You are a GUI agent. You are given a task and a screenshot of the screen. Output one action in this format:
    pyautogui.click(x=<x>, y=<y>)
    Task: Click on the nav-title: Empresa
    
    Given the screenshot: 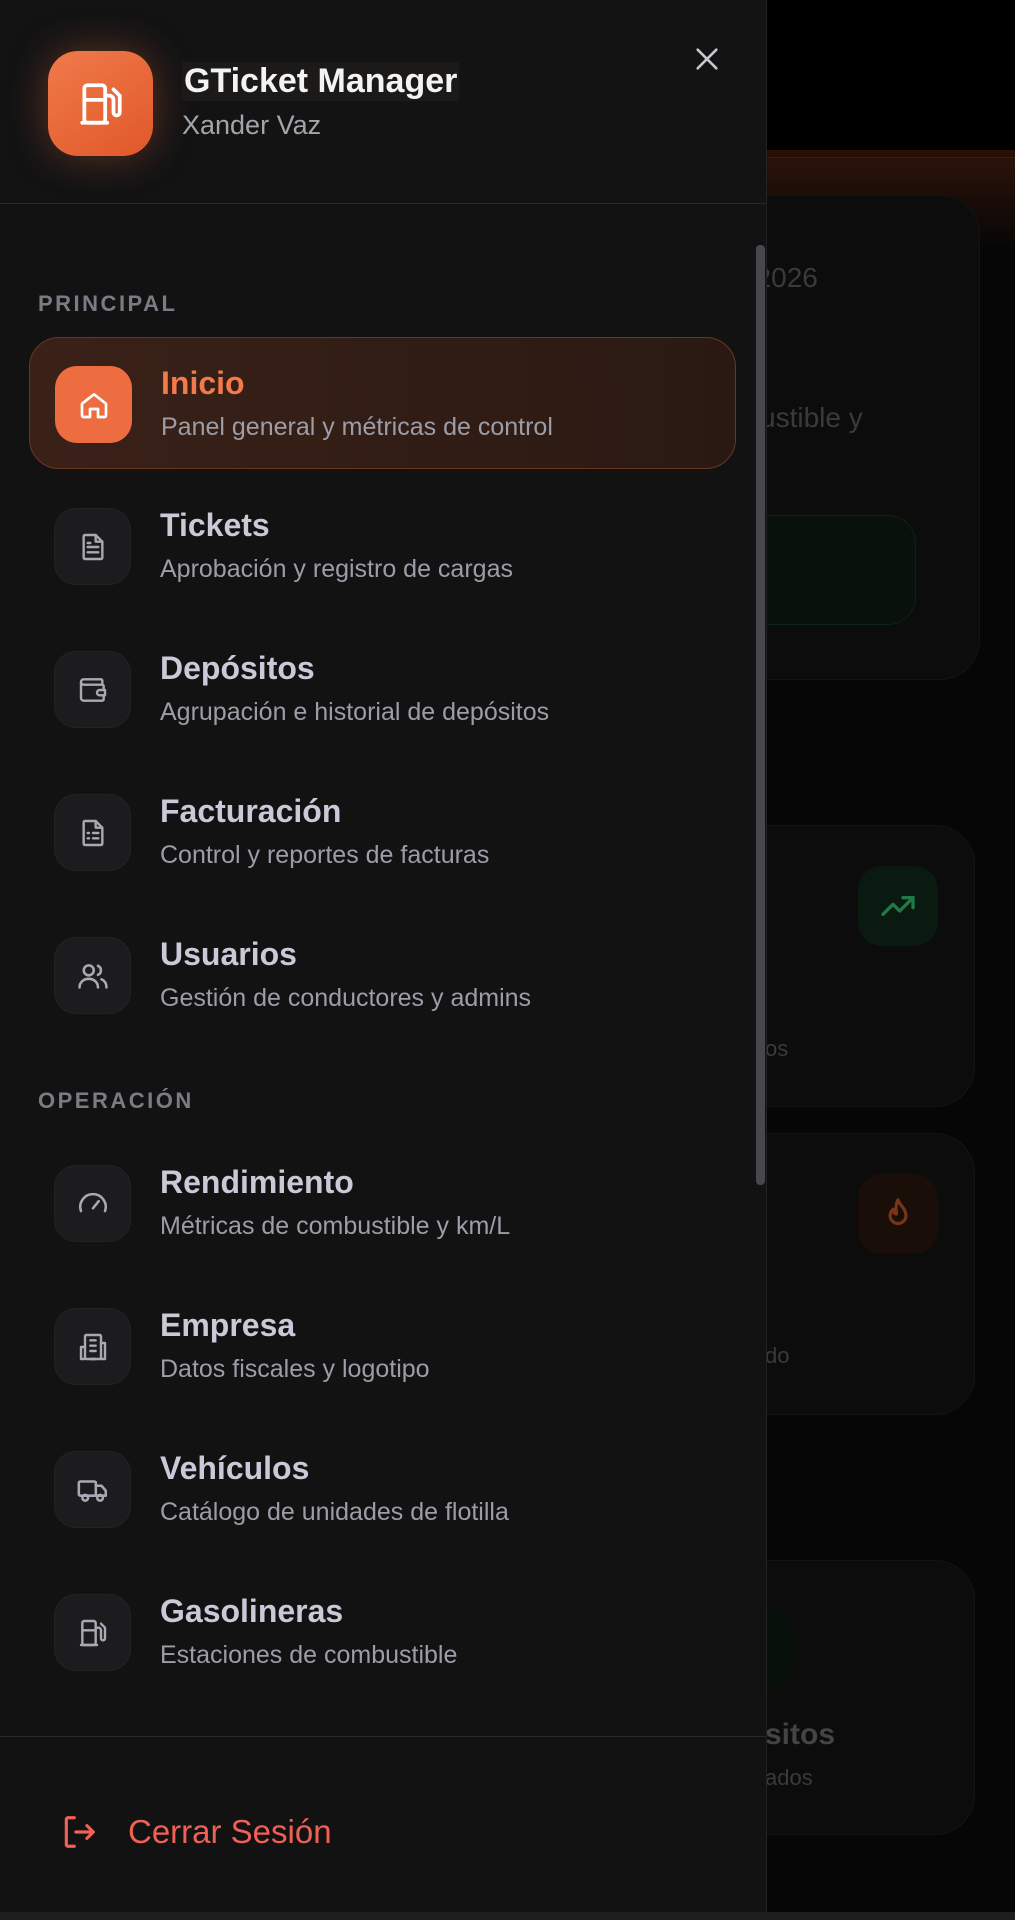 What is the action you would take?
    pyautogui.click(x=228, y=1325)
    